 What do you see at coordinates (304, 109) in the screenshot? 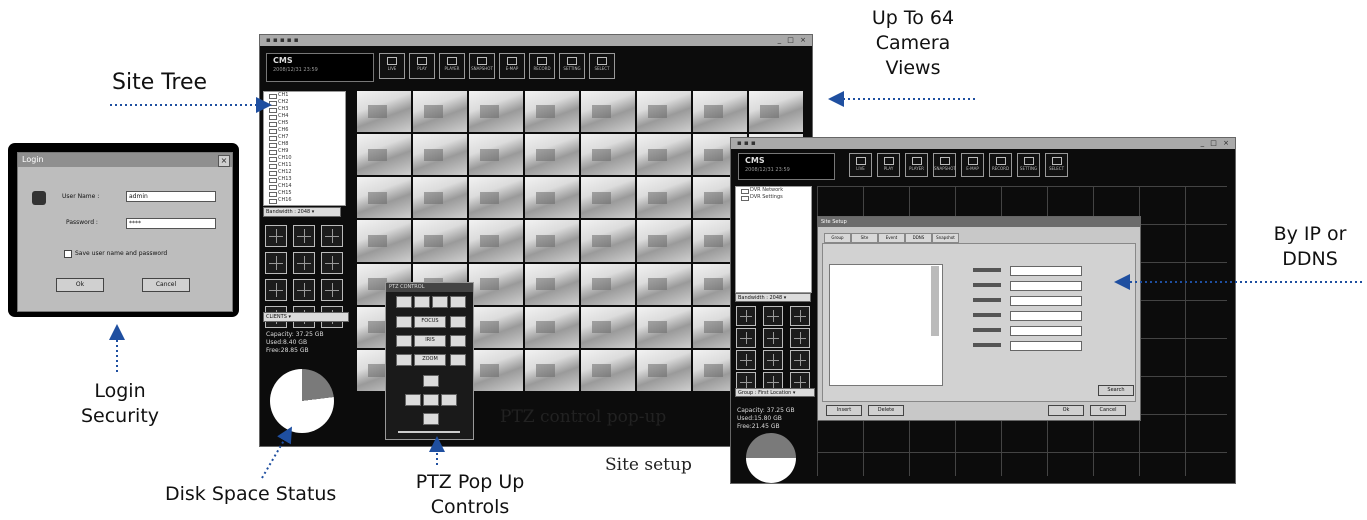
I see `tree-item: CH3` at bounding box center [304, 109].